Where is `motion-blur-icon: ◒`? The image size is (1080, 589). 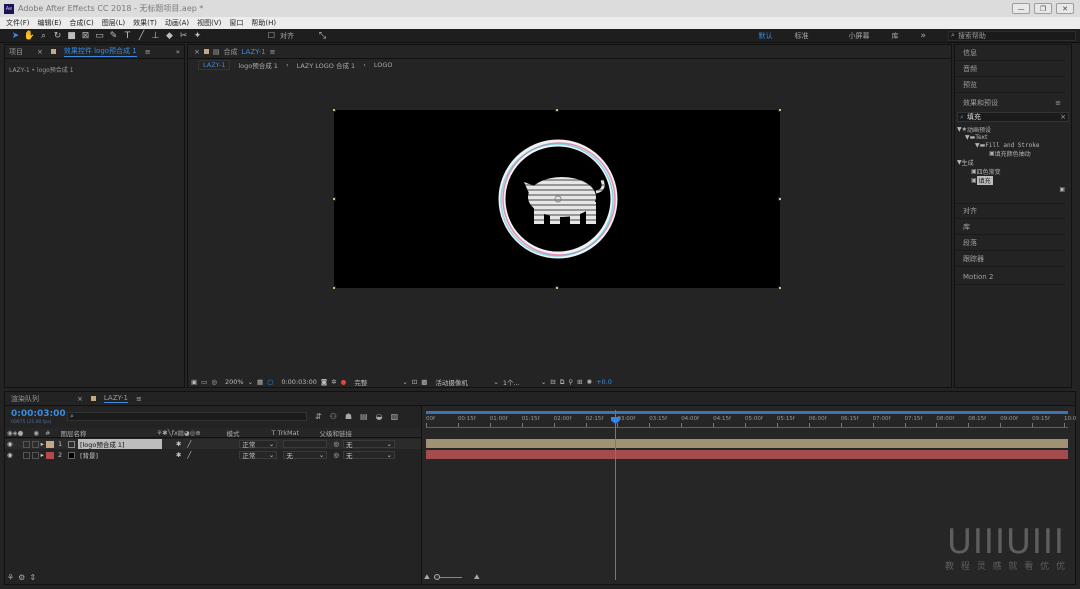 motion-blur-icon: ◒ is located at coordinates (379, 416).